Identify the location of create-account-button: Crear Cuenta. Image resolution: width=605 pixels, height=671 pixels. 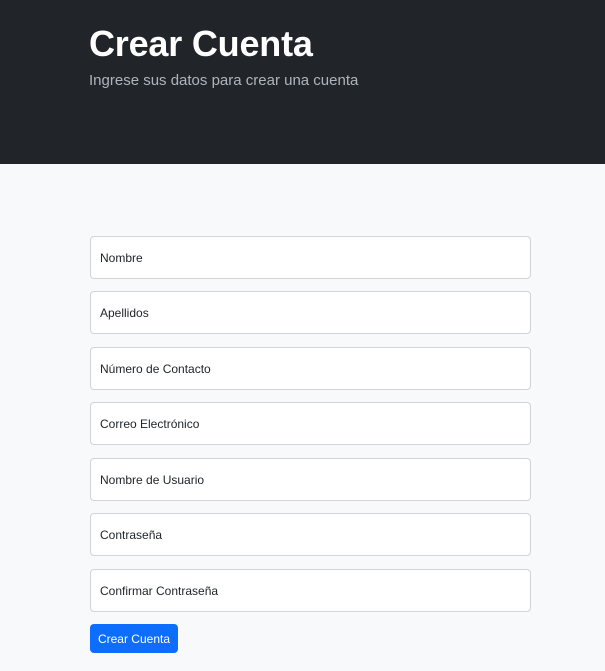
(134, 638).